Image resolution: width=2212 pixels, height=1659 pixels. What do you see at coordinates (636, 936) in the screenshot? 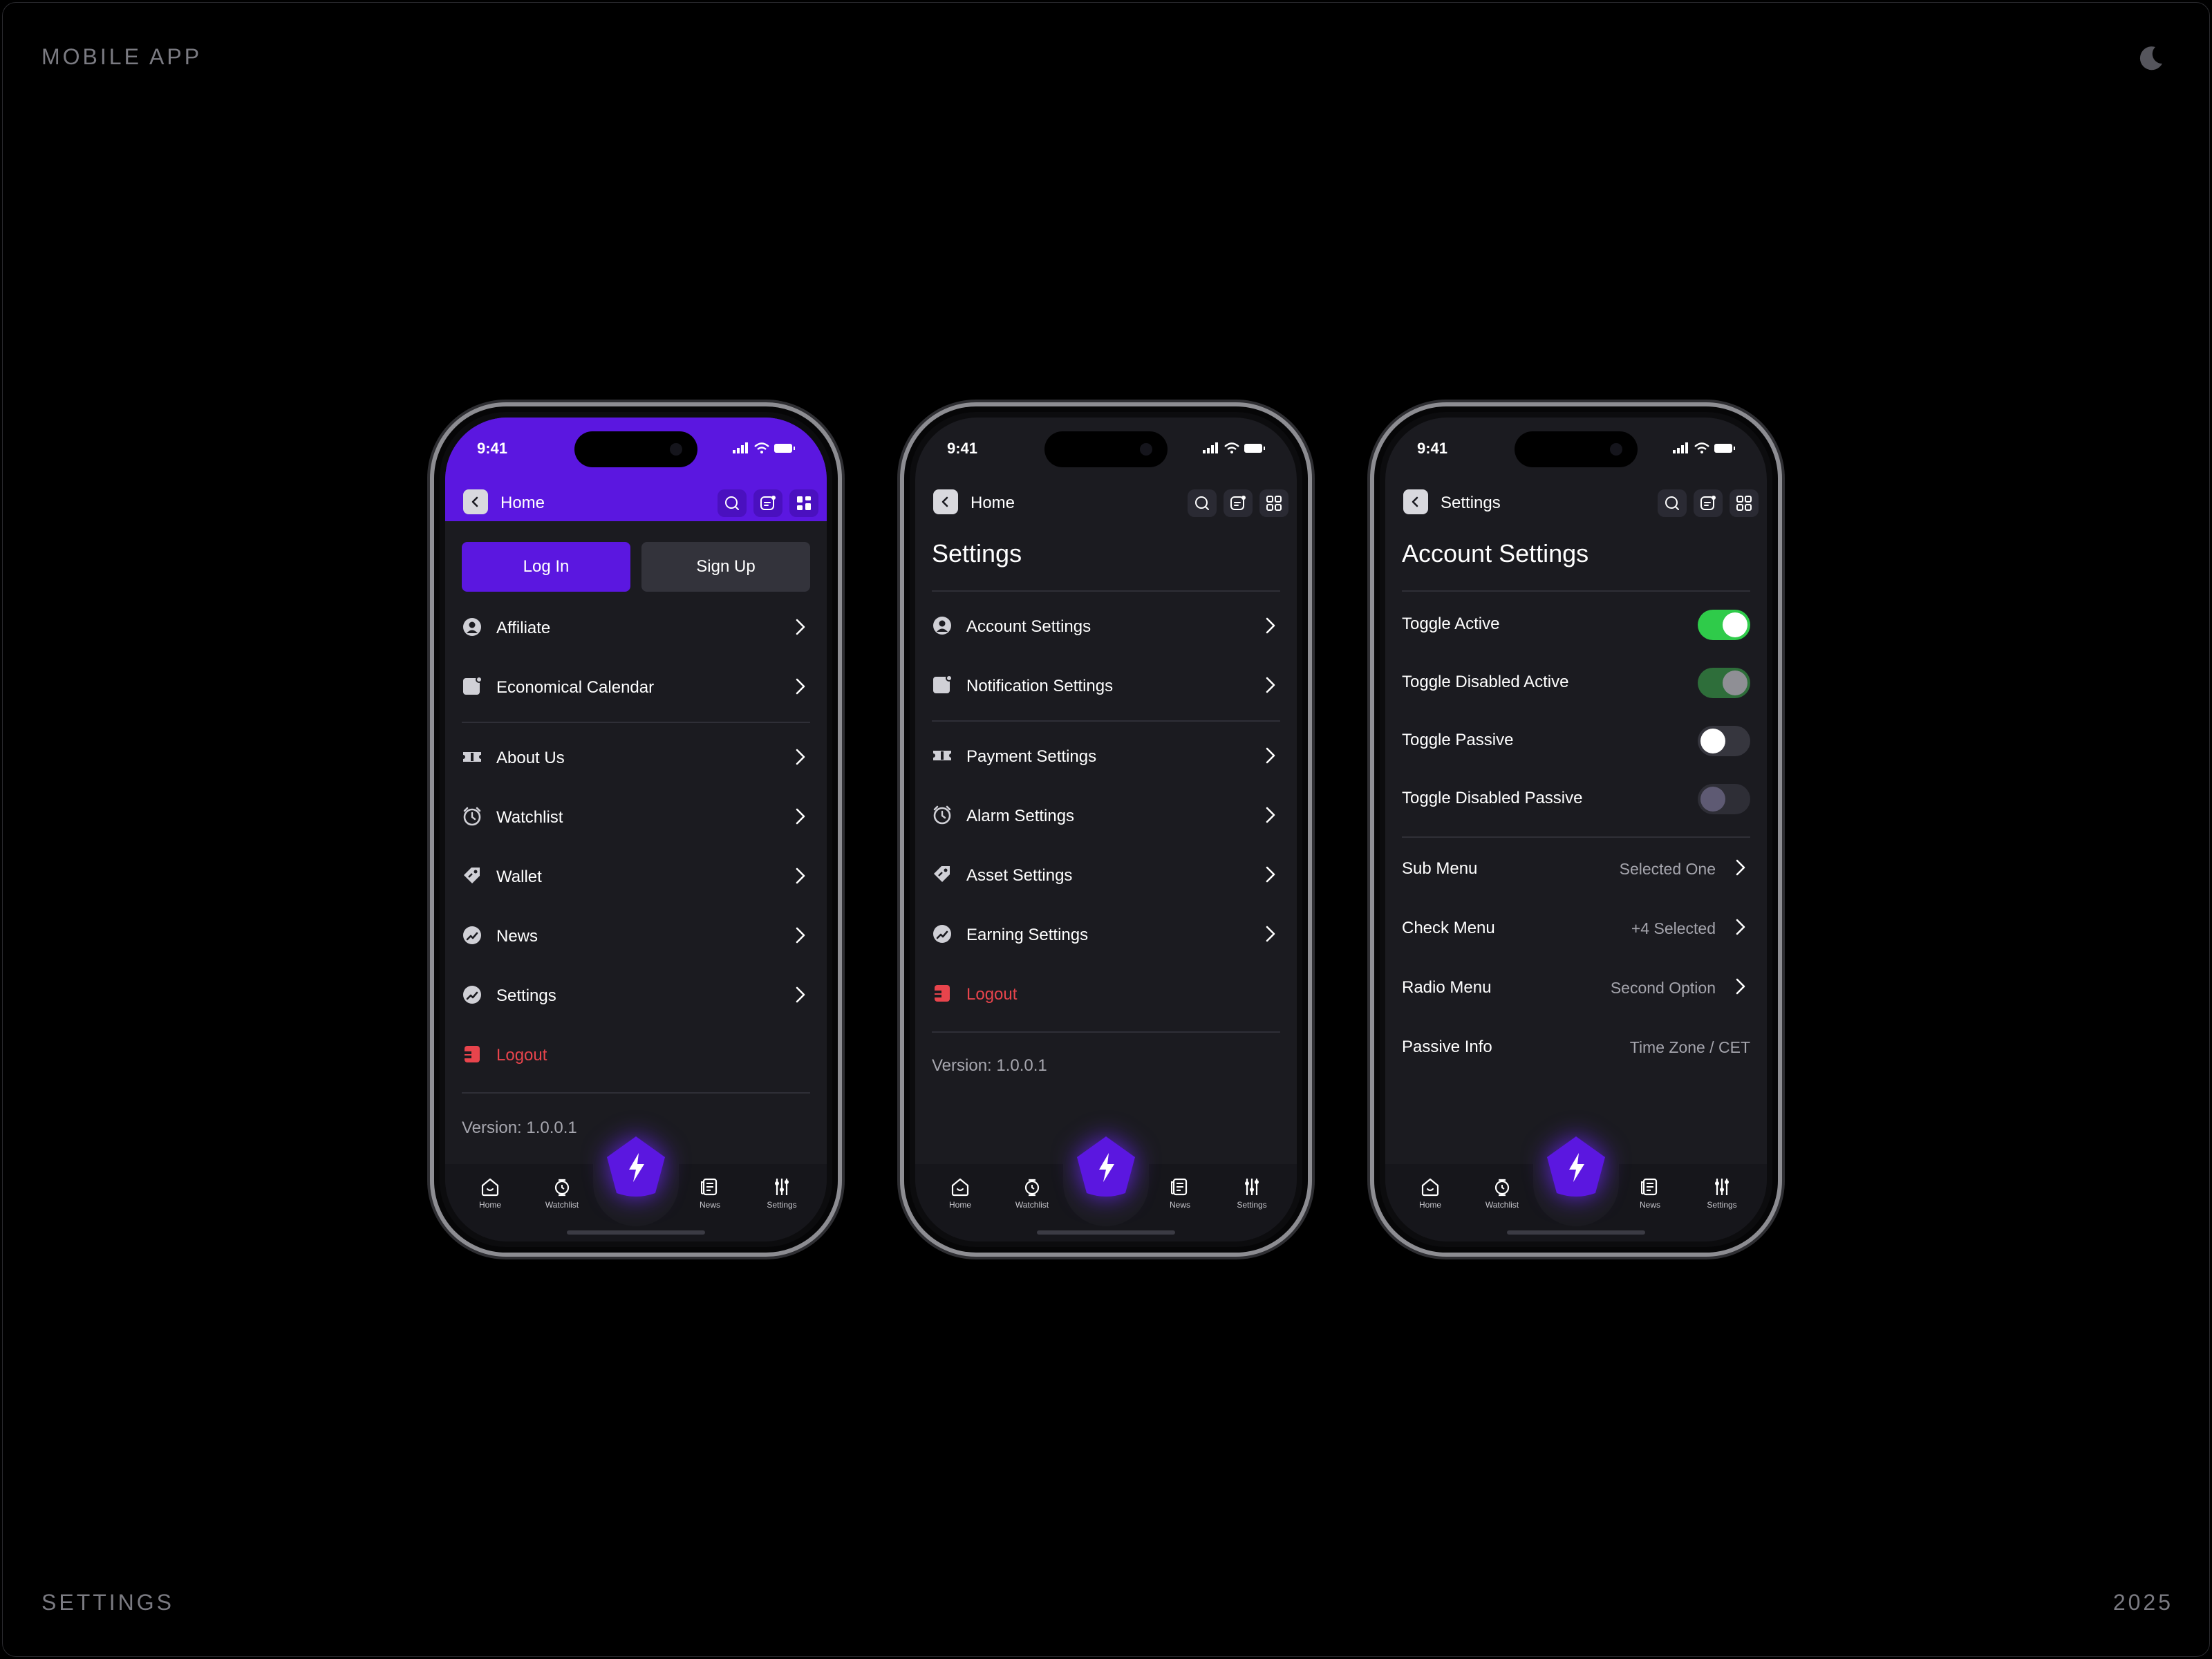
I see `menu-item-news: News` at bounding box center [636, 936].